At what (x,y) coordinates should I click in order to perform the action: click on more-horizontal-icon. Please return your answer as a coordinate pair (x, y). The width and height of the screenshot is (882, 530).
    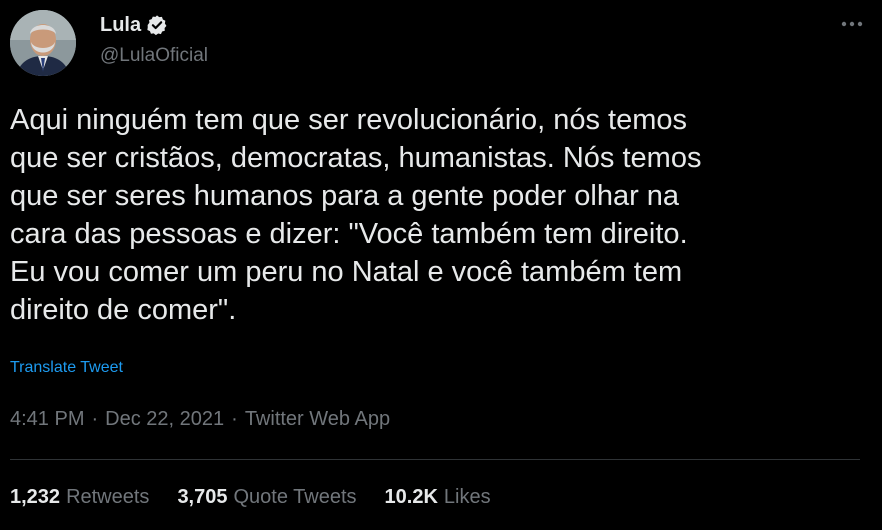
    Looking at the image, I should click on (852, 24).